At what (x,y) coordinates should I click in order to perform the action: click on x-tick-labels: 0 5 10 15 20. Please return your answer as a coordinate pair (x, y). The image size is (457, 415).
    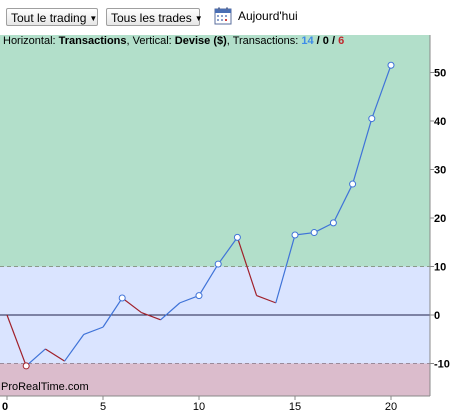
    Looking at the image, I should click on (199, 404).